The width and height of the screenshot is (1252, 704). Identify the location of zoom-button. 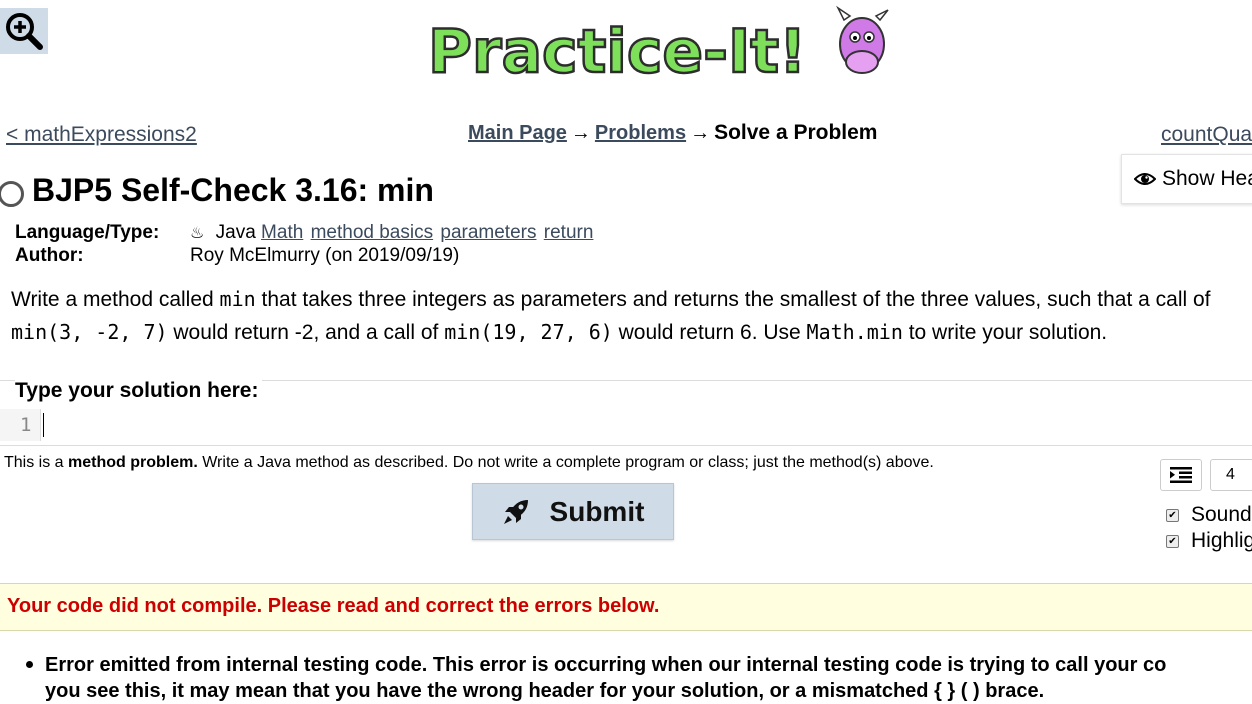
(24, 31).